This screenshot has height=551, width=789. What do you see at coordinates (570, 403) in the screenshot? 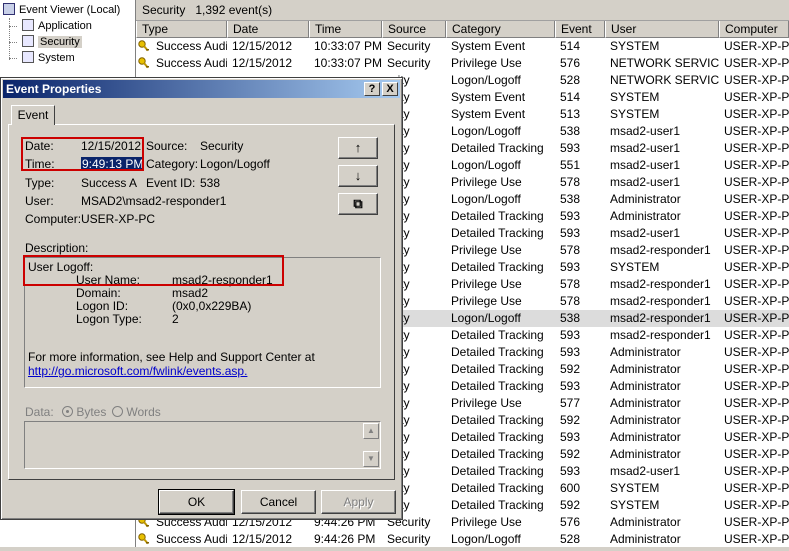
I see `cell-event: 577` at bounding box center [570, 403].